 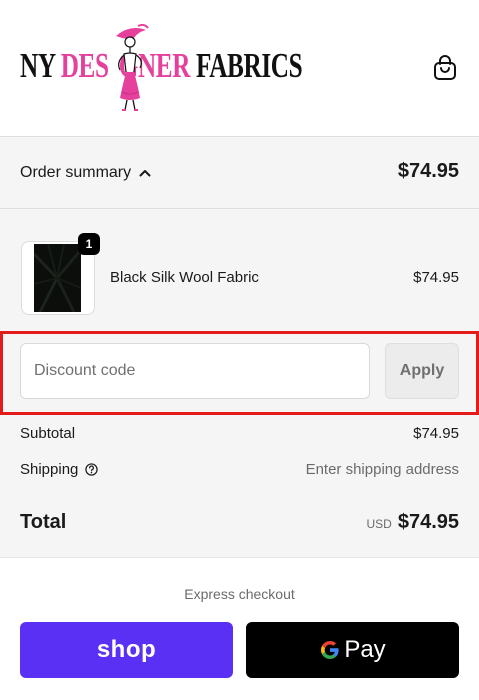 I want to click on order-summary-label: Order summary, so click(x=76, y=172).